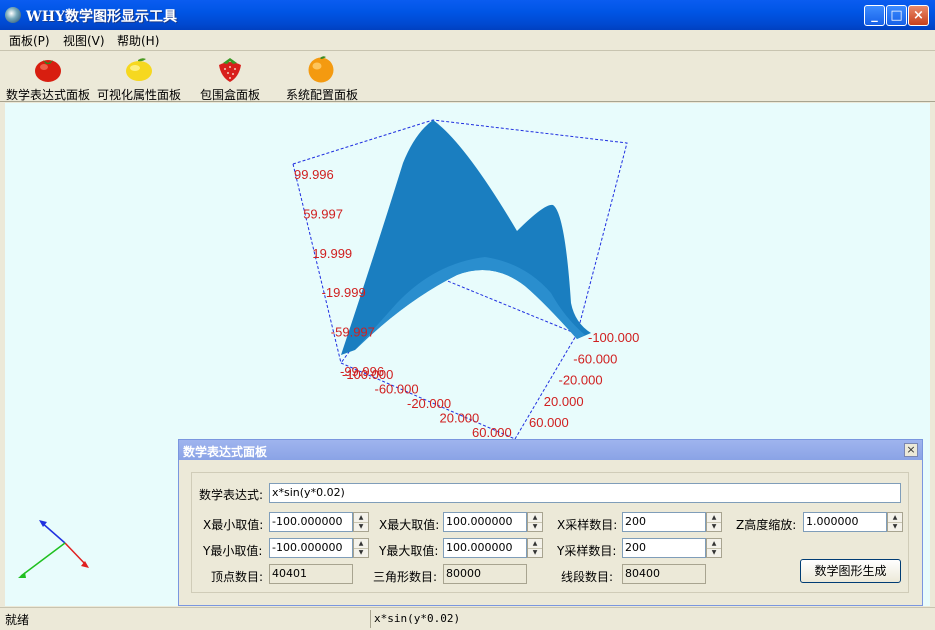 The image size is (935, 630). Describe the element at coordinates (587, 577) in the screenshot. I see `segment-count-label: 线段数目:` at that location.